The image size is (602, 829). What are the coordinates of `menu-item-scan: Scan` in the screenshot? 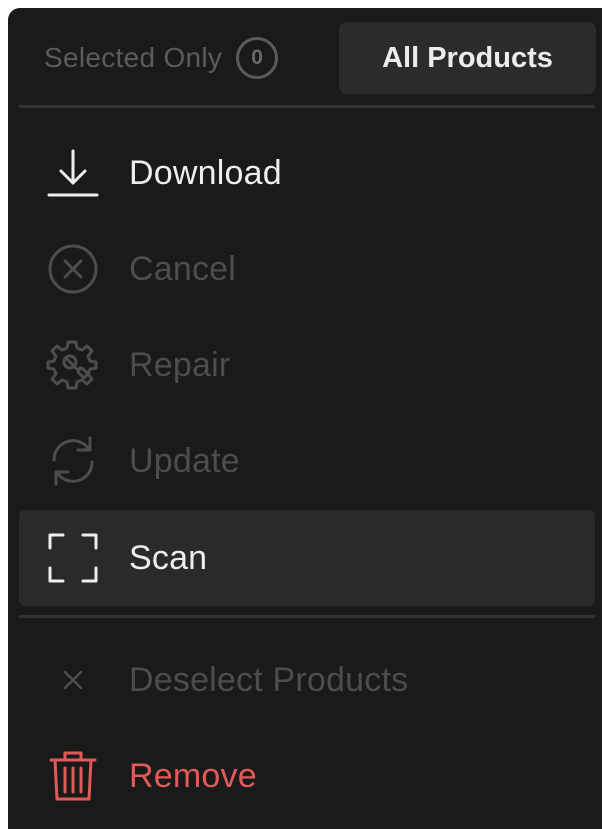 It's located at (307, 558).